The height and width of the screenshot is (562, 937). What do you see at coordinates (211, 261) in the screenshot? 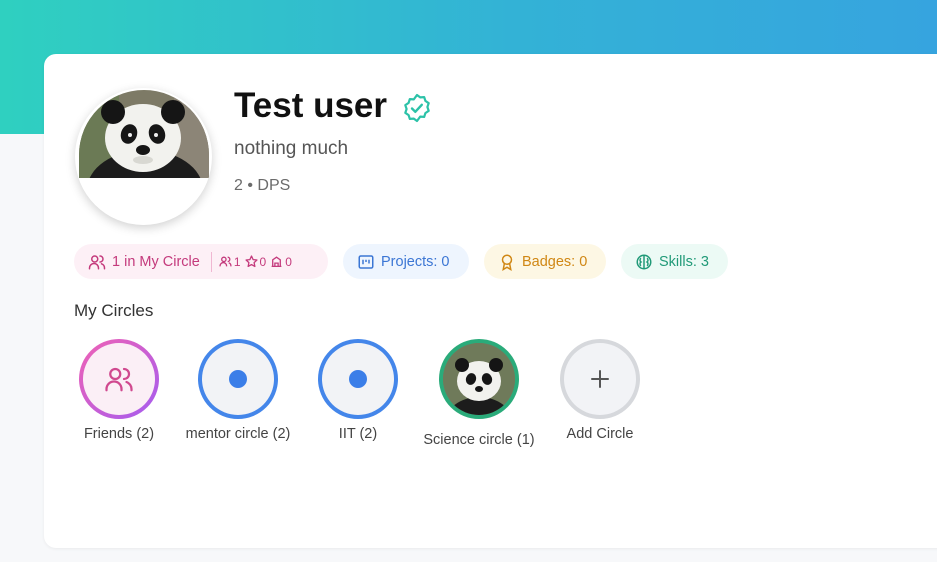
I see `pill-divider` at bounding box center [211, 261].